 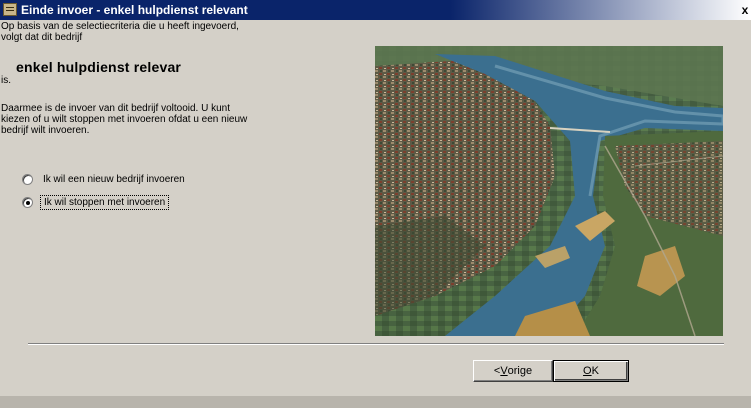 What do you see at coordinates (27, 202) in the screenshot?
I see `radio-stop-input` at bounding box center [27, 202].